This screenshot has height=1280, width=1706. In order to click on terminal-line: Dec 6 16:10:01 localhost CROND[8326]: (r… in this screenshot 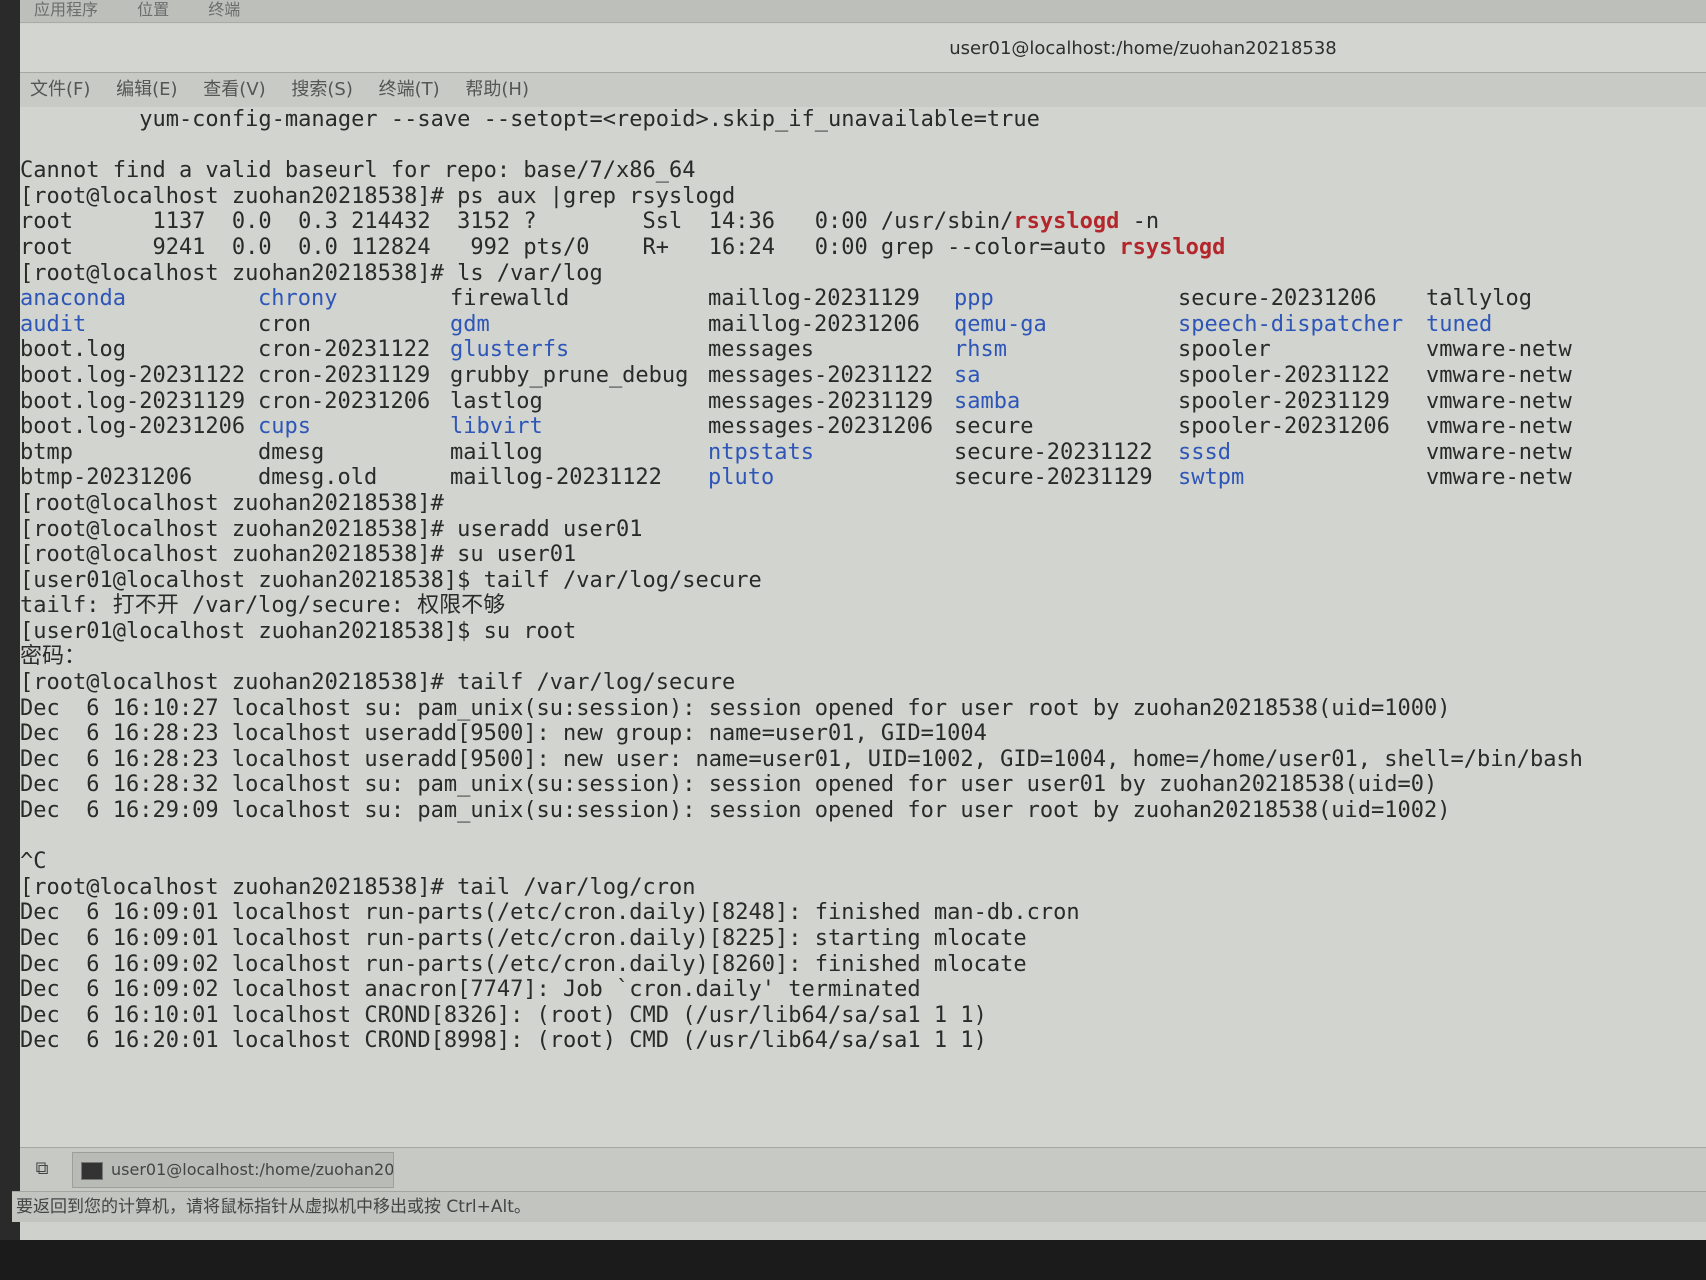, I will do `click(503, 1015)`.